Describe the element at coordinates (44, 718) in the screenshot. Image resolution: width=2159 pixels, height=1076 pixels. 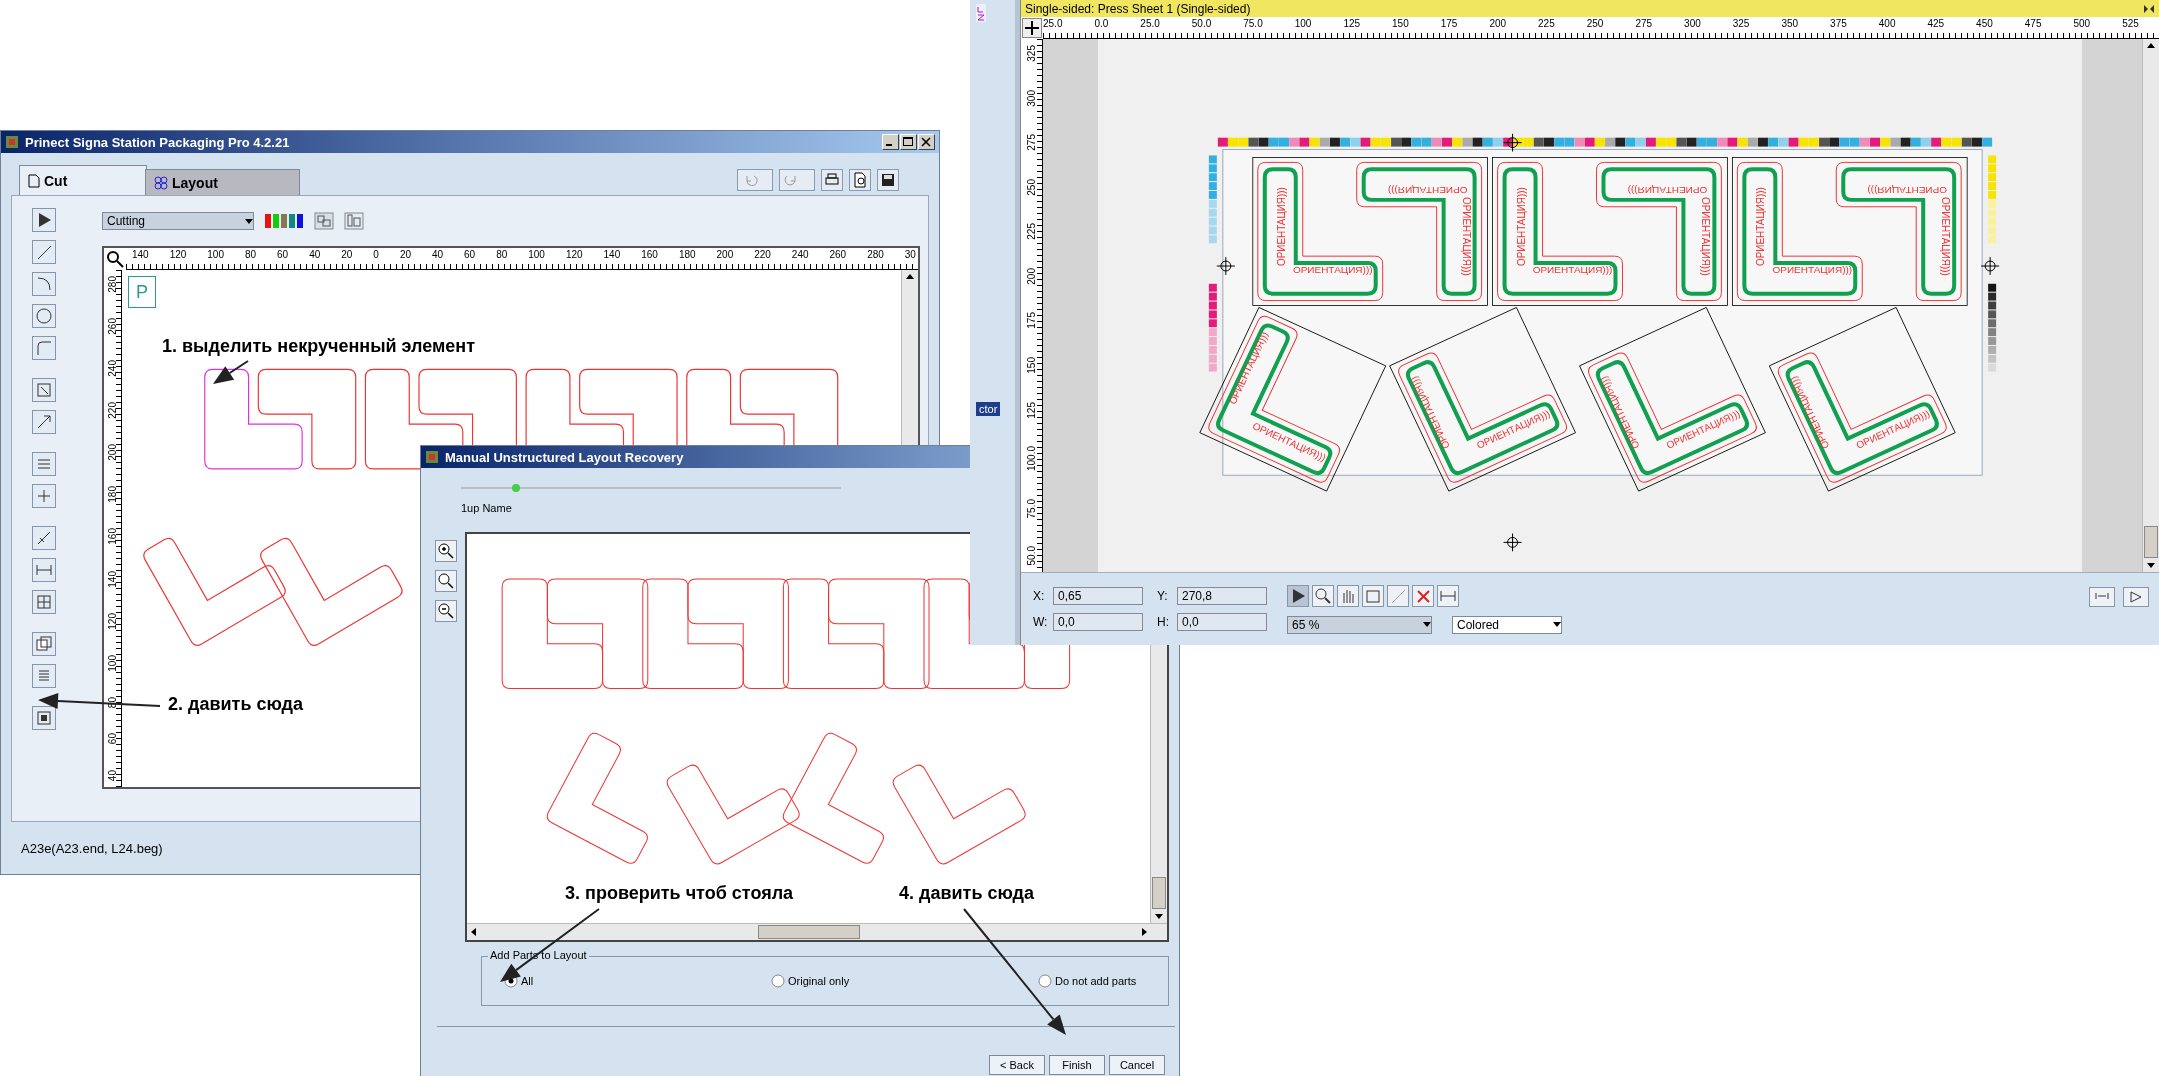
I see `layout-icon` at that location.